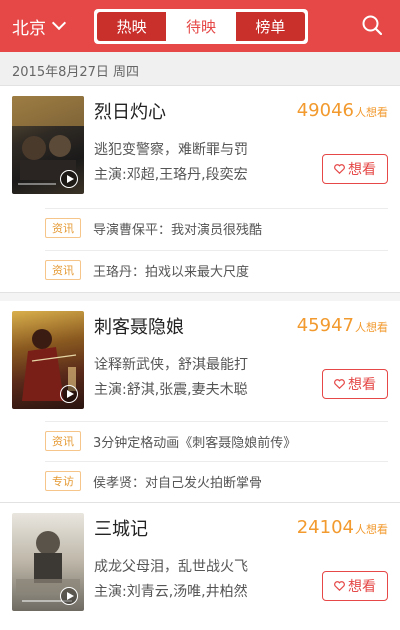 This screenshot has width=400, height=630. Describe the element at coordinates (325, 527) in the screenshot. I see `want-count-number: 24104` at that location.